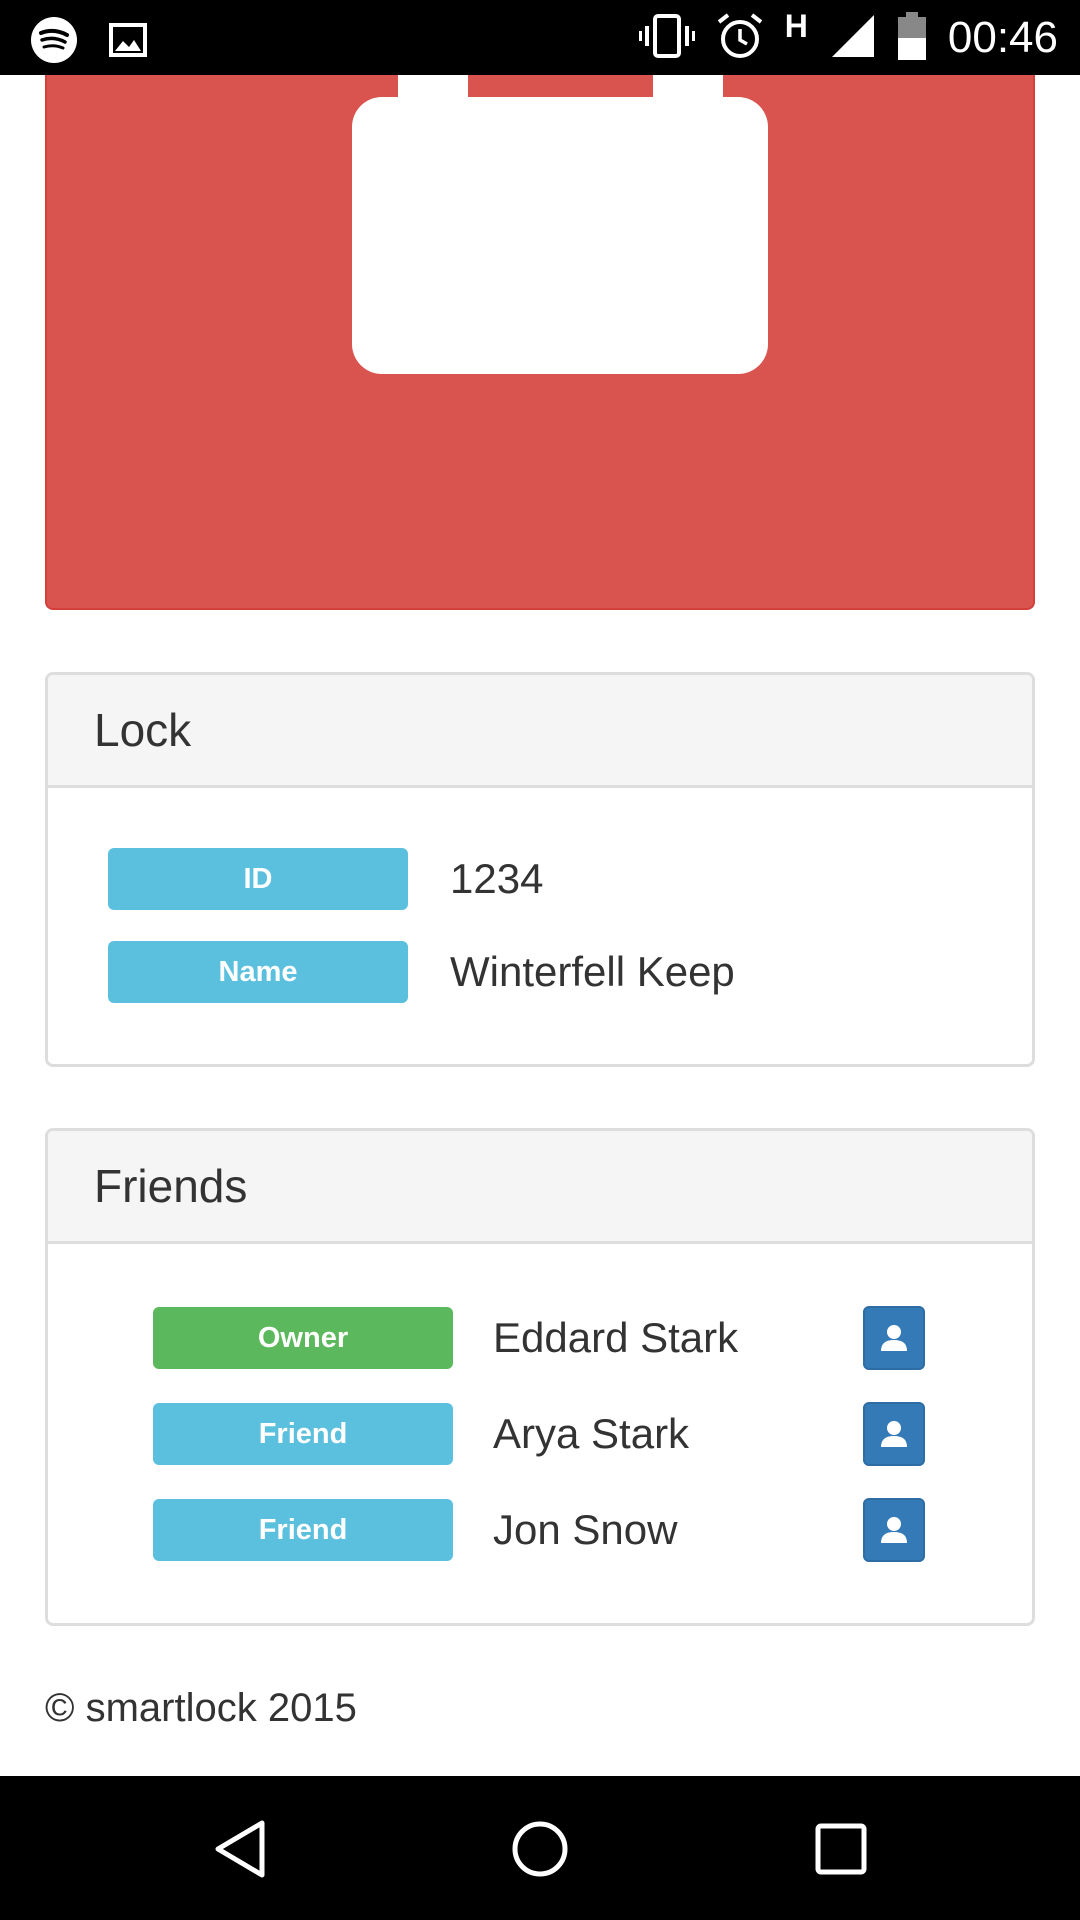 This screenshot has height=1920, width=1080. Describe the element at coordinates (585, 1529) in the screenshot. I see `friend-name: Jon Snow` at that location.